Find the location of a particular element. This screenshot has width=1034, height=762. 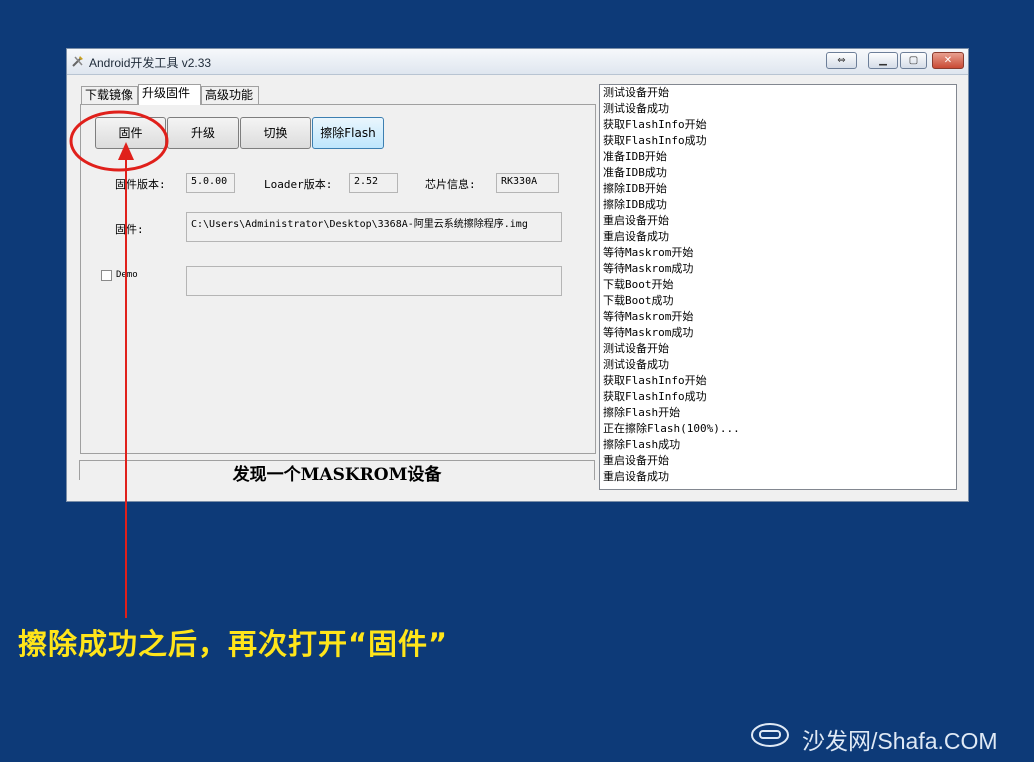

sofa-icon is located at coordinates (770, 735).